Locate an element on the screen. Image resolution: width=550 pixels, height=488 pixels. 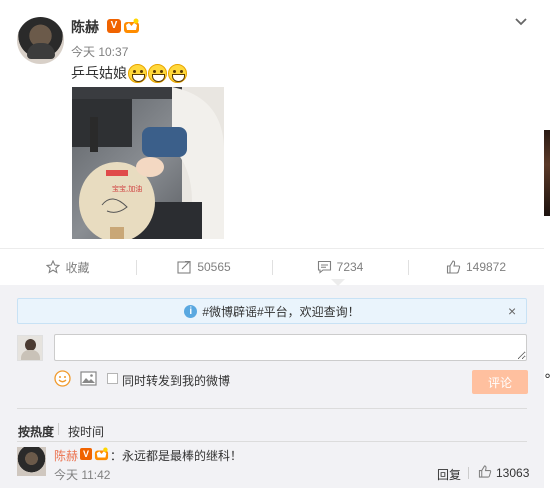
ping-pong-paddle-photo: 宝宝,加油 is located at coordinates (148, 163).